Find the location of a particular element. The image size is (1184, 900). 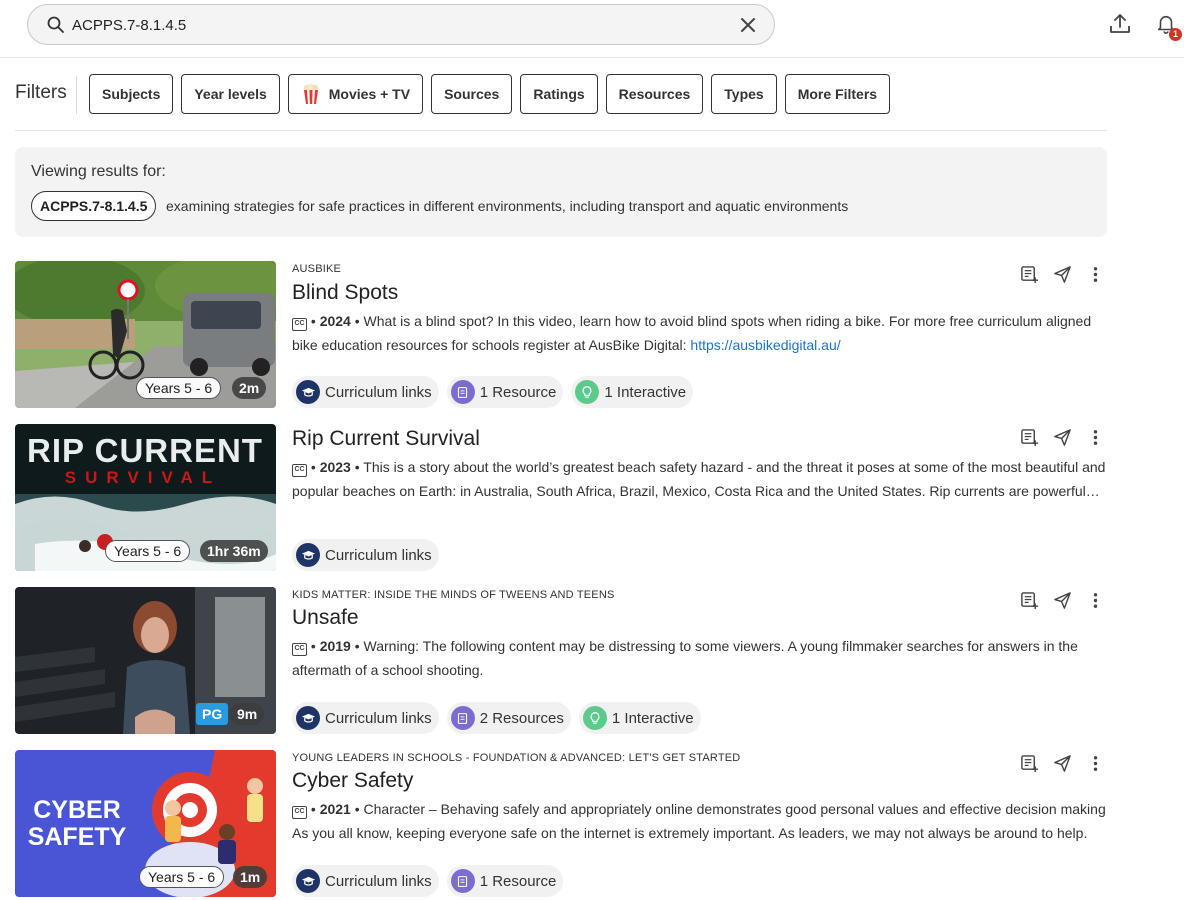

chip-label: 2 Resources is located at coordinates (521, 718).